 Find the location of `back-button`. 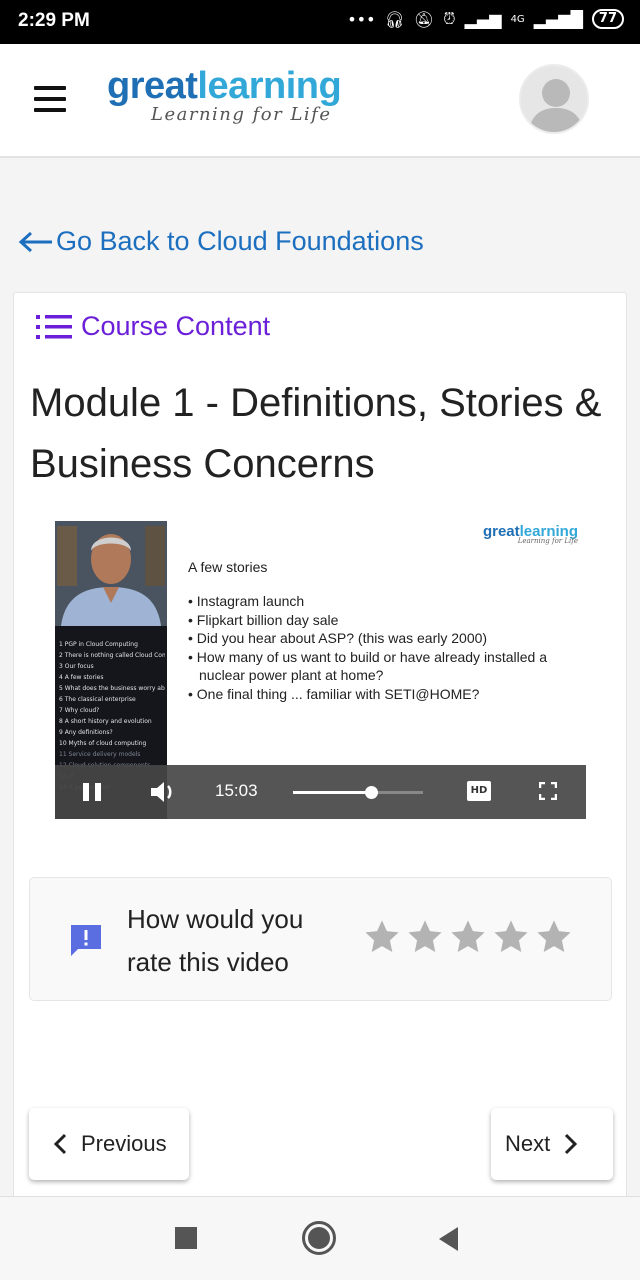

back-button is located at coordinates (449, 1239).